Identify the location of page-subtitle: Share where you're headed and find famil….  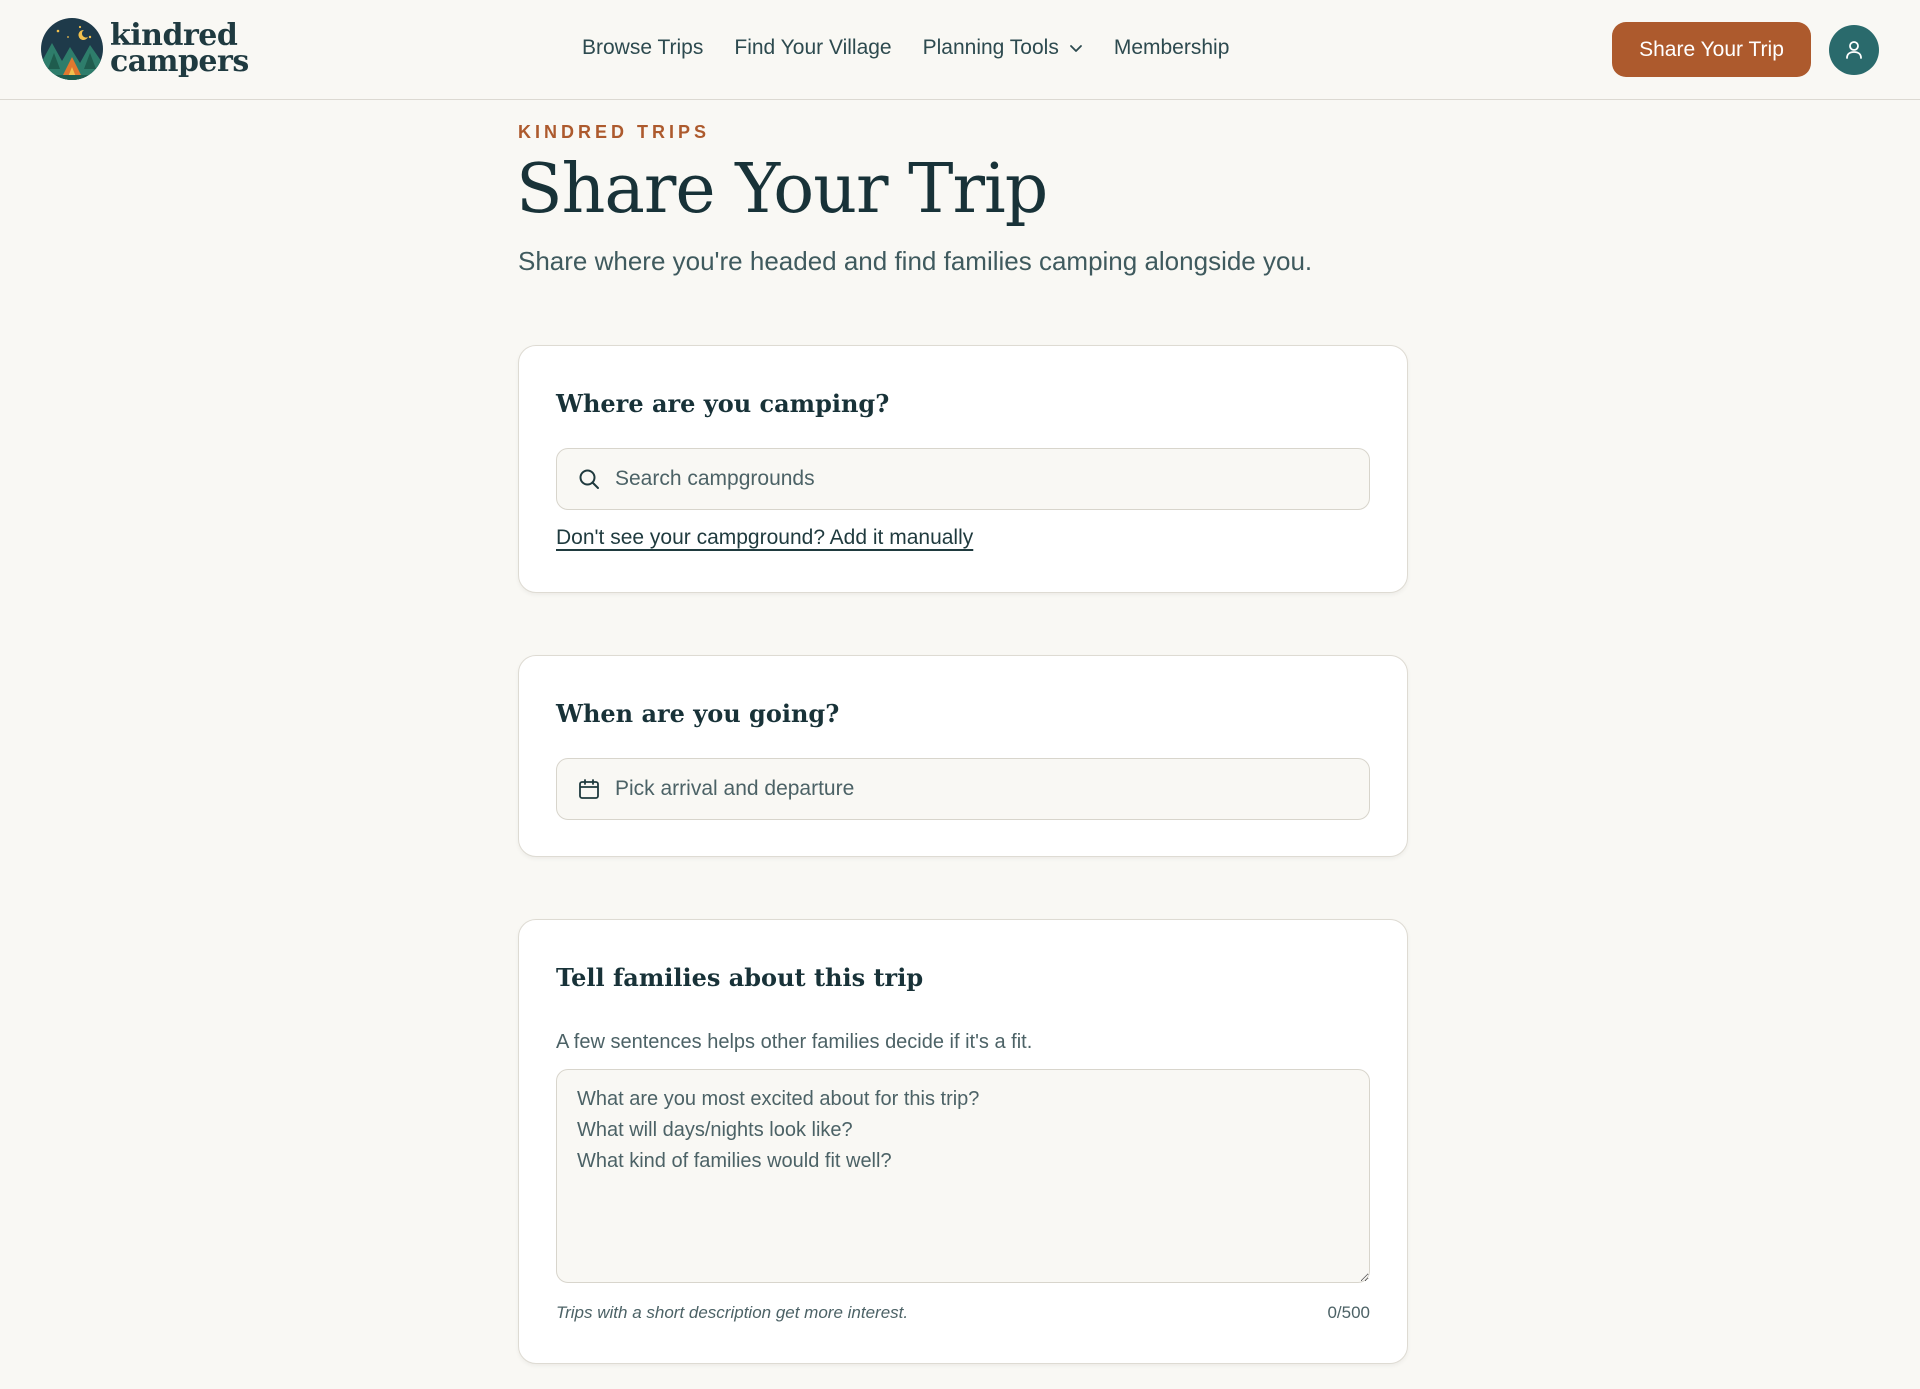
(915, 261).